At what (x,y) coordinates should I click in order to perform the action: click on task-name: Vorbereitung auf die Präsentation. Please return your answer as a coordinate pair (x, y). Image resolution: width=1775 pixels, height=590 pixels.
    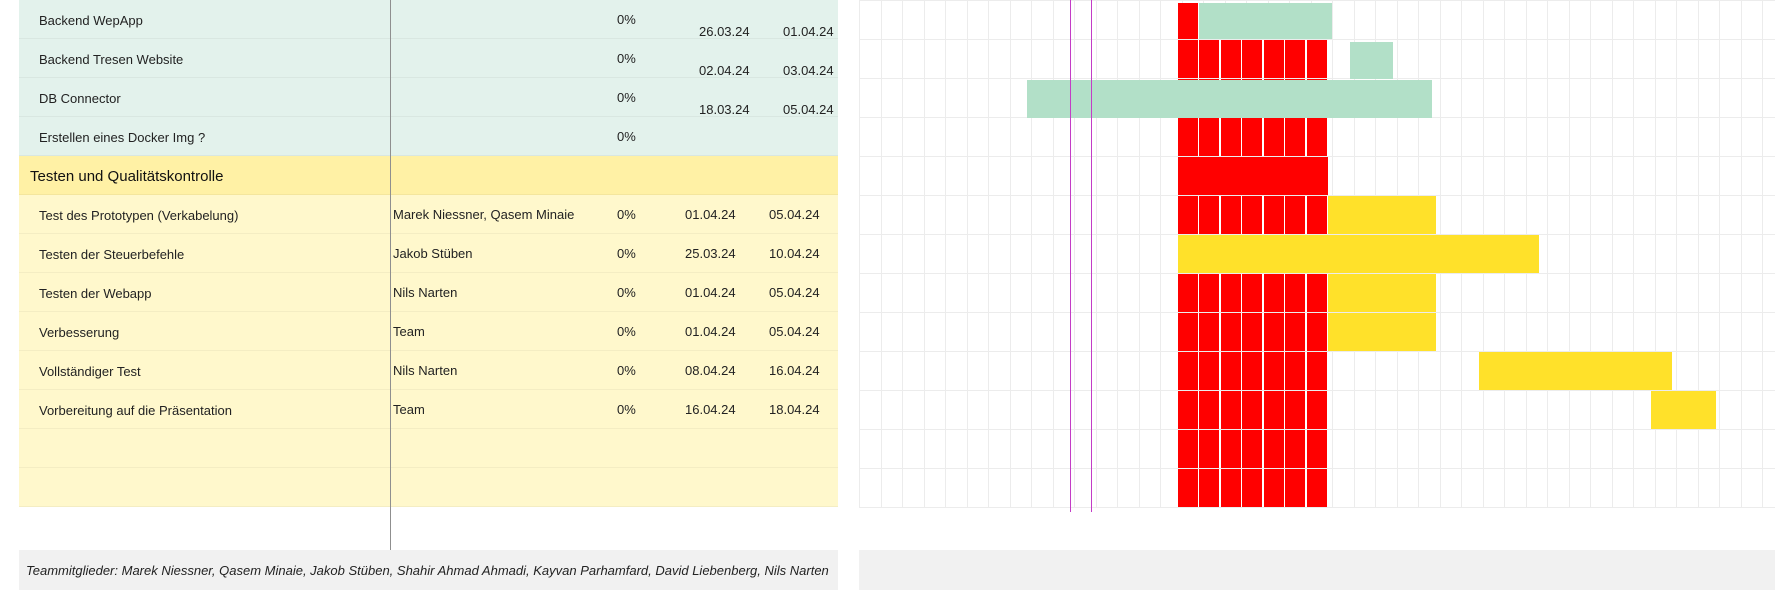
    Looking at the image, I should click on (135, 410).